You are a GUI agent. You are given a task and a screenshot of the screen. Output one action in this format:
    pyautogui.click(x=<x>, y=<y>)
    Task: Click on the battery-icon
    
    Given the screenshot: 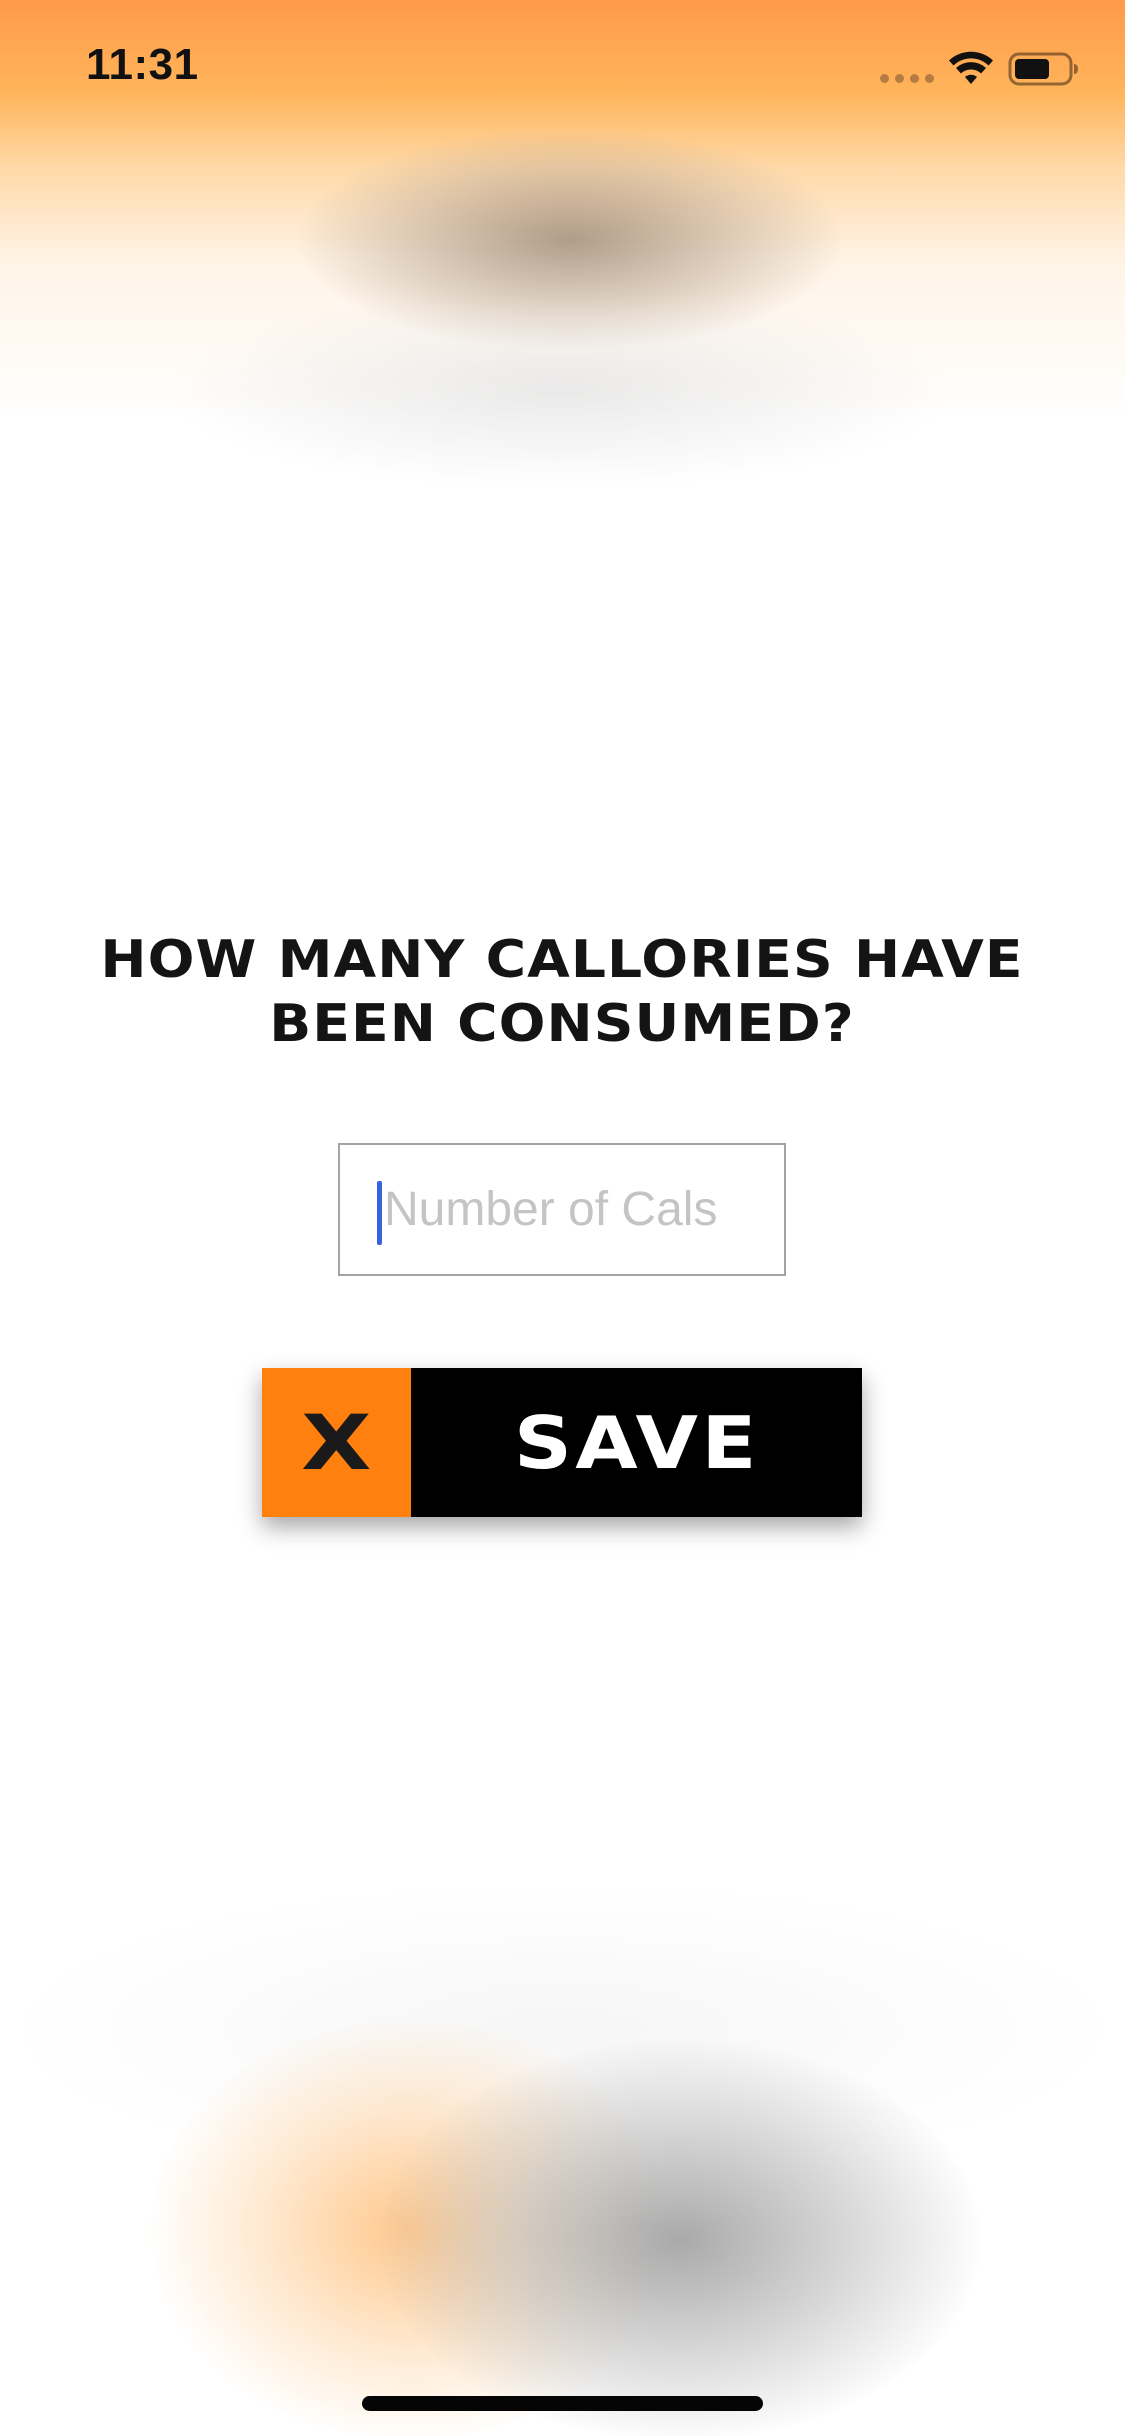 What is the action you would take?
    pyautogui.click(x=1043, y=69)
    